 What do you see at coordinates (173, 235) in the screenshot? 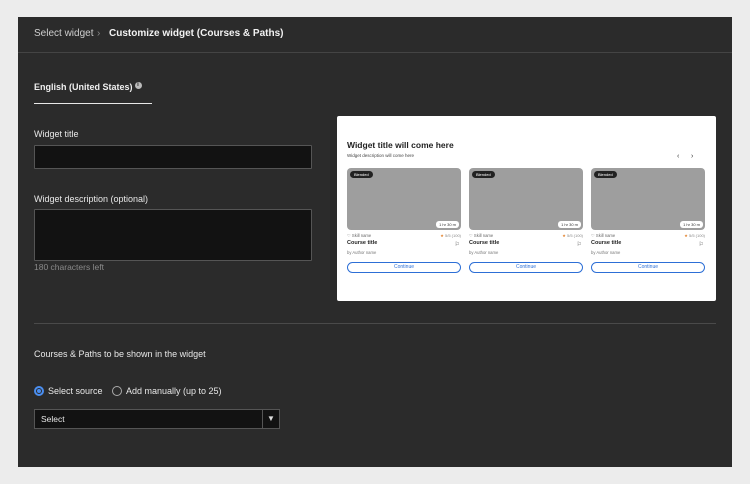
I see `widget-description-textarea` at bounding box center [173, 235].